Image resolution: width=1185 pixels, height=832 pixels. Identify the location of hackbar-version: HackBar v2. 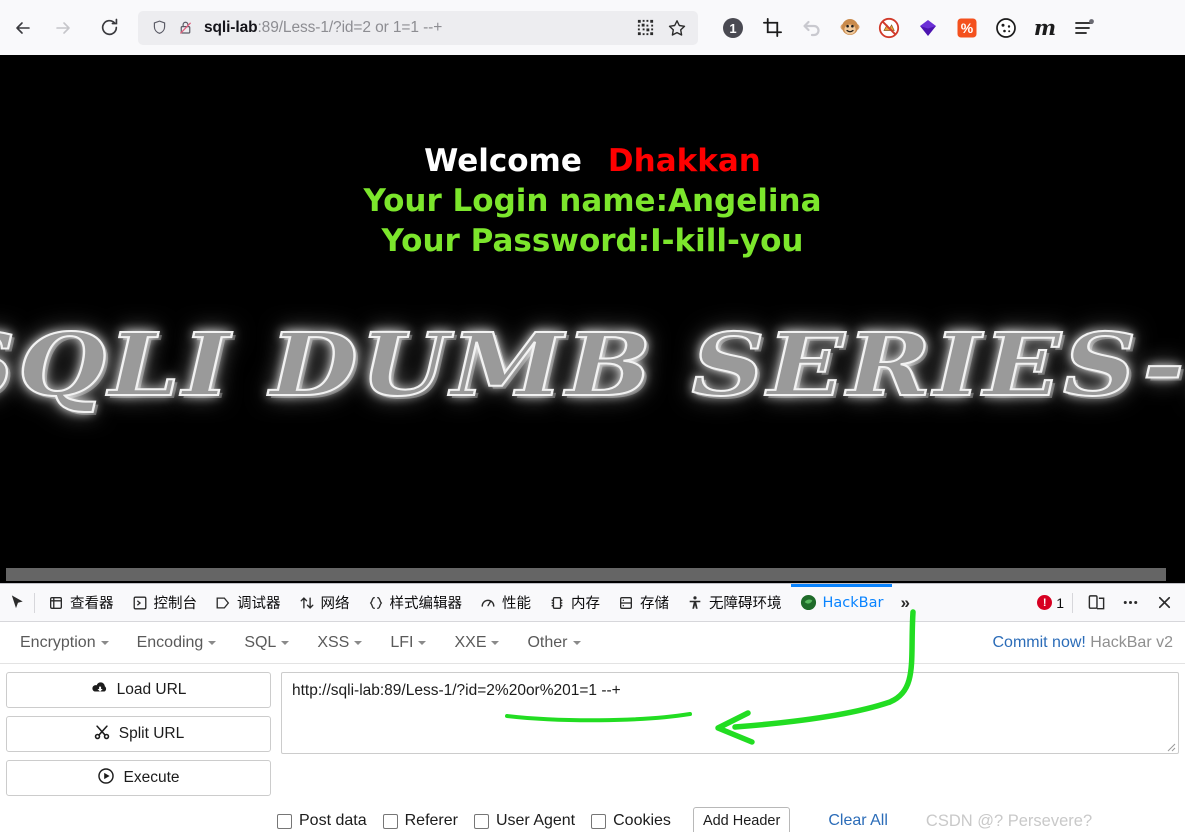
(1131, 642).